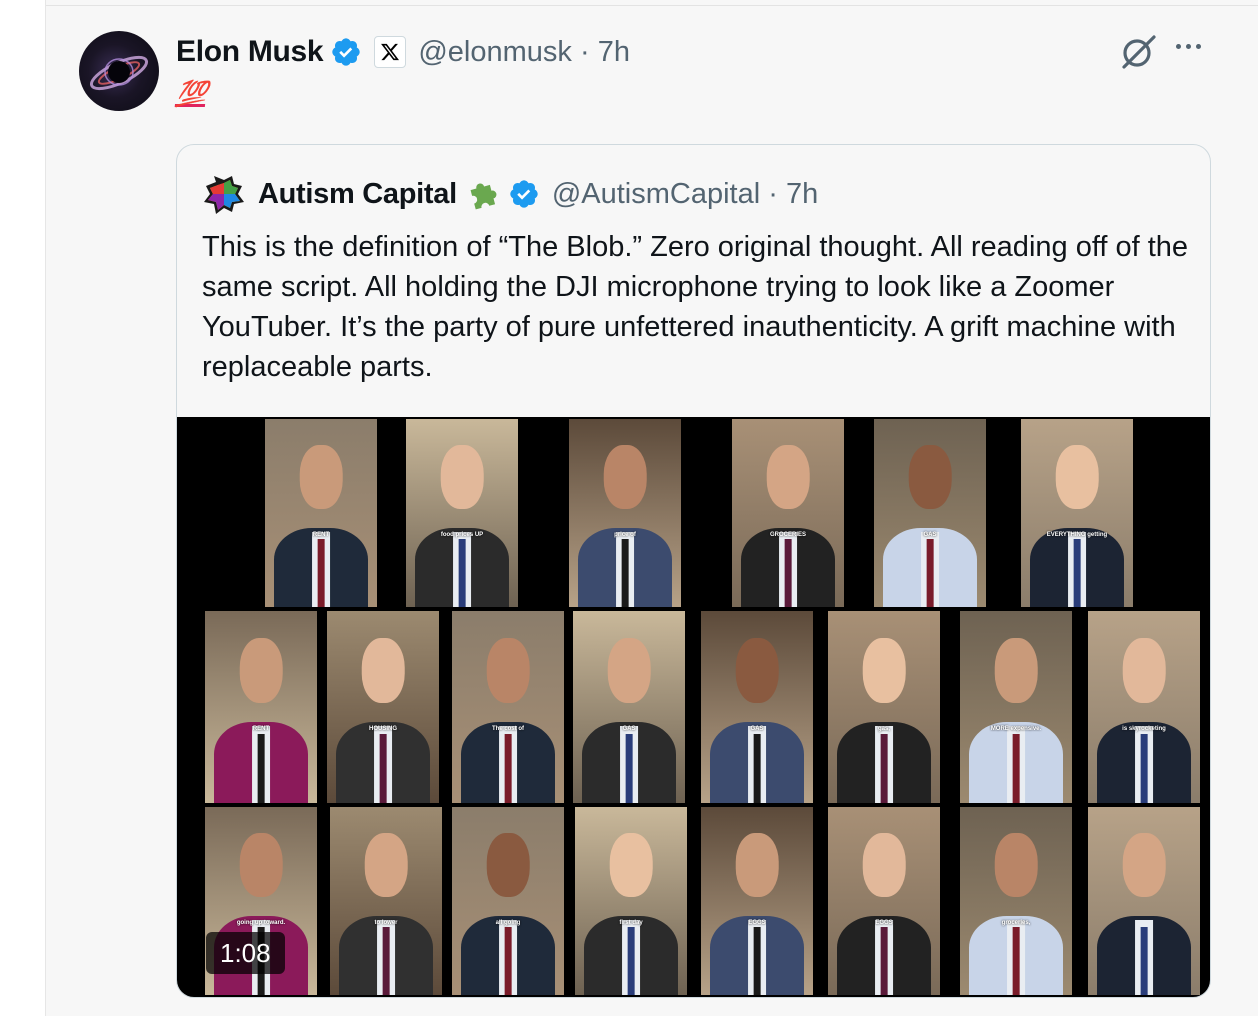 The height and width of the screenshot is (1016, 1258). I want to click on quoted-tweet-time: 7h, so click(802, 193).